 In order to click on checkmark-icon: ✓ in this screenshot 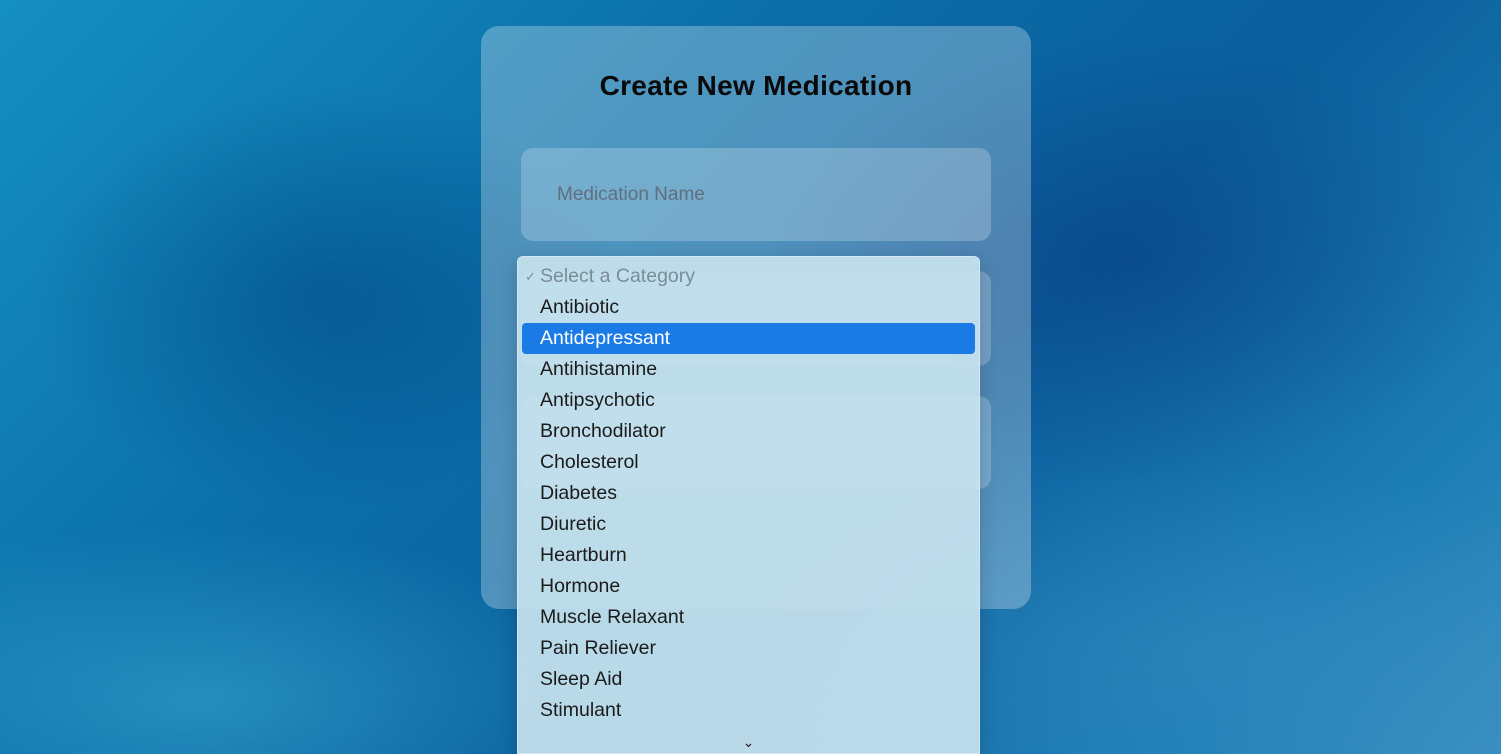, I will do `click(530, 276)`.